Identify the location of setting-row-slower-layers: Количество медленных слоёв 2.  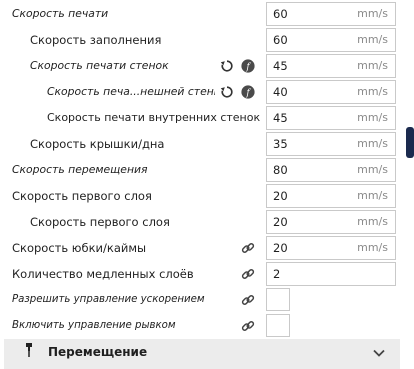
(207, 274).